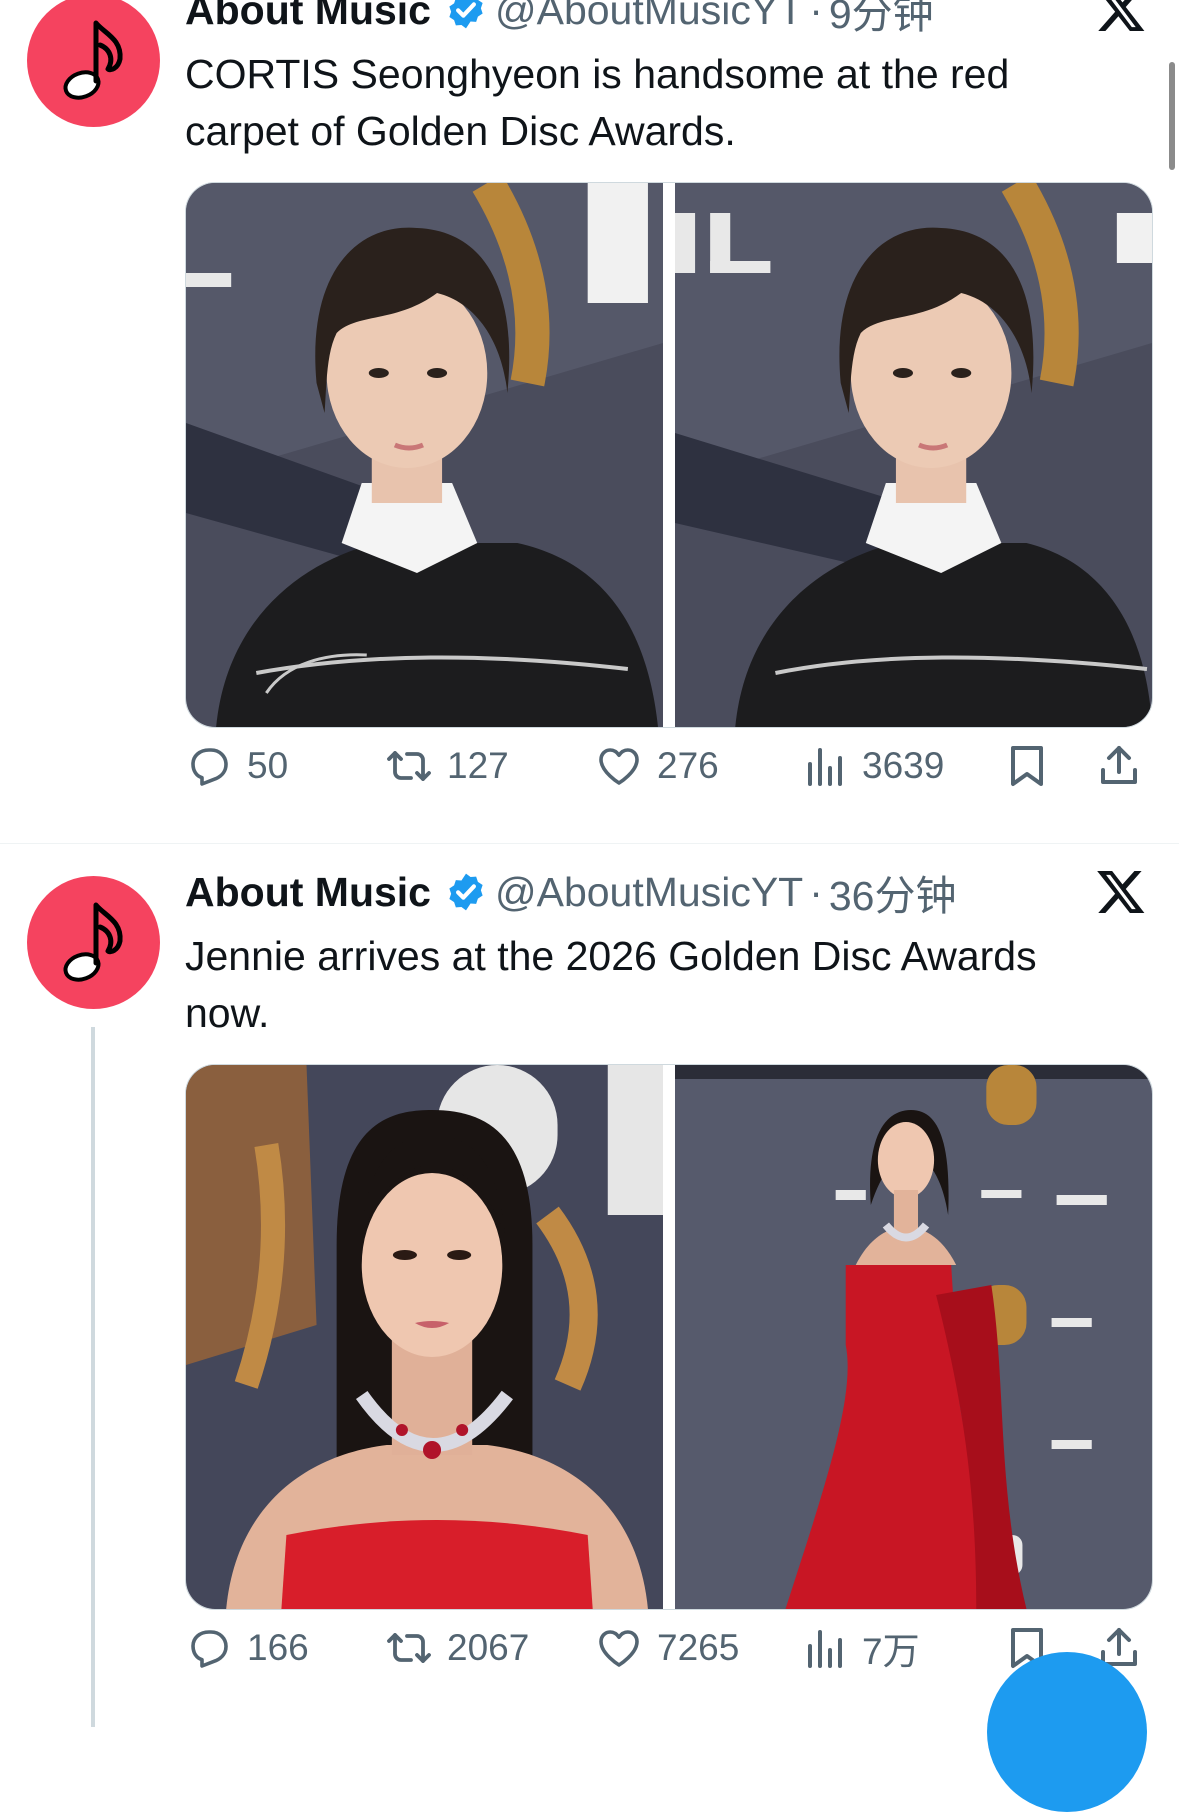  I want to click on share-icon, so click(1119, 765).